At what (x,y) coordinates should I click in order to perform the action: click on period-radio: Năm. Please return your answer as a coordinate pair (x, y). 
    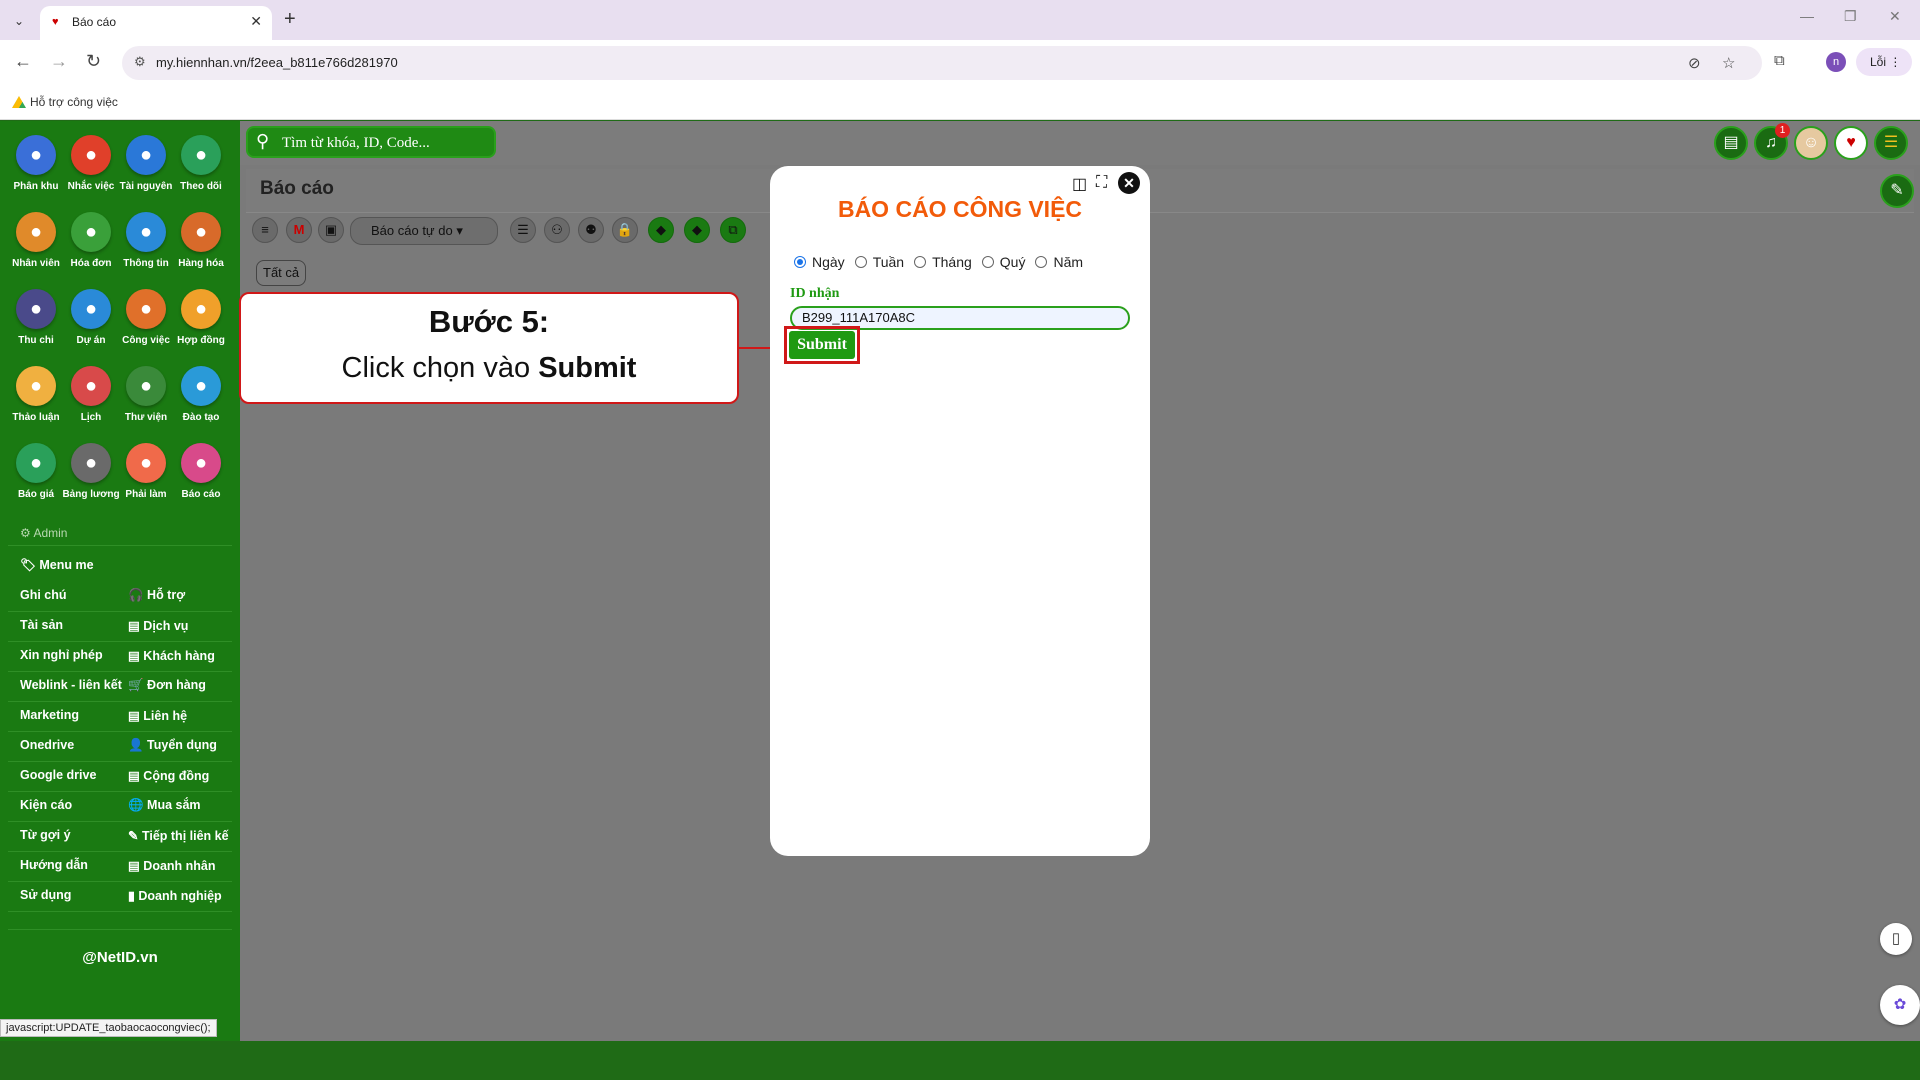
    Looking at the image, I should click on (1059, 262).